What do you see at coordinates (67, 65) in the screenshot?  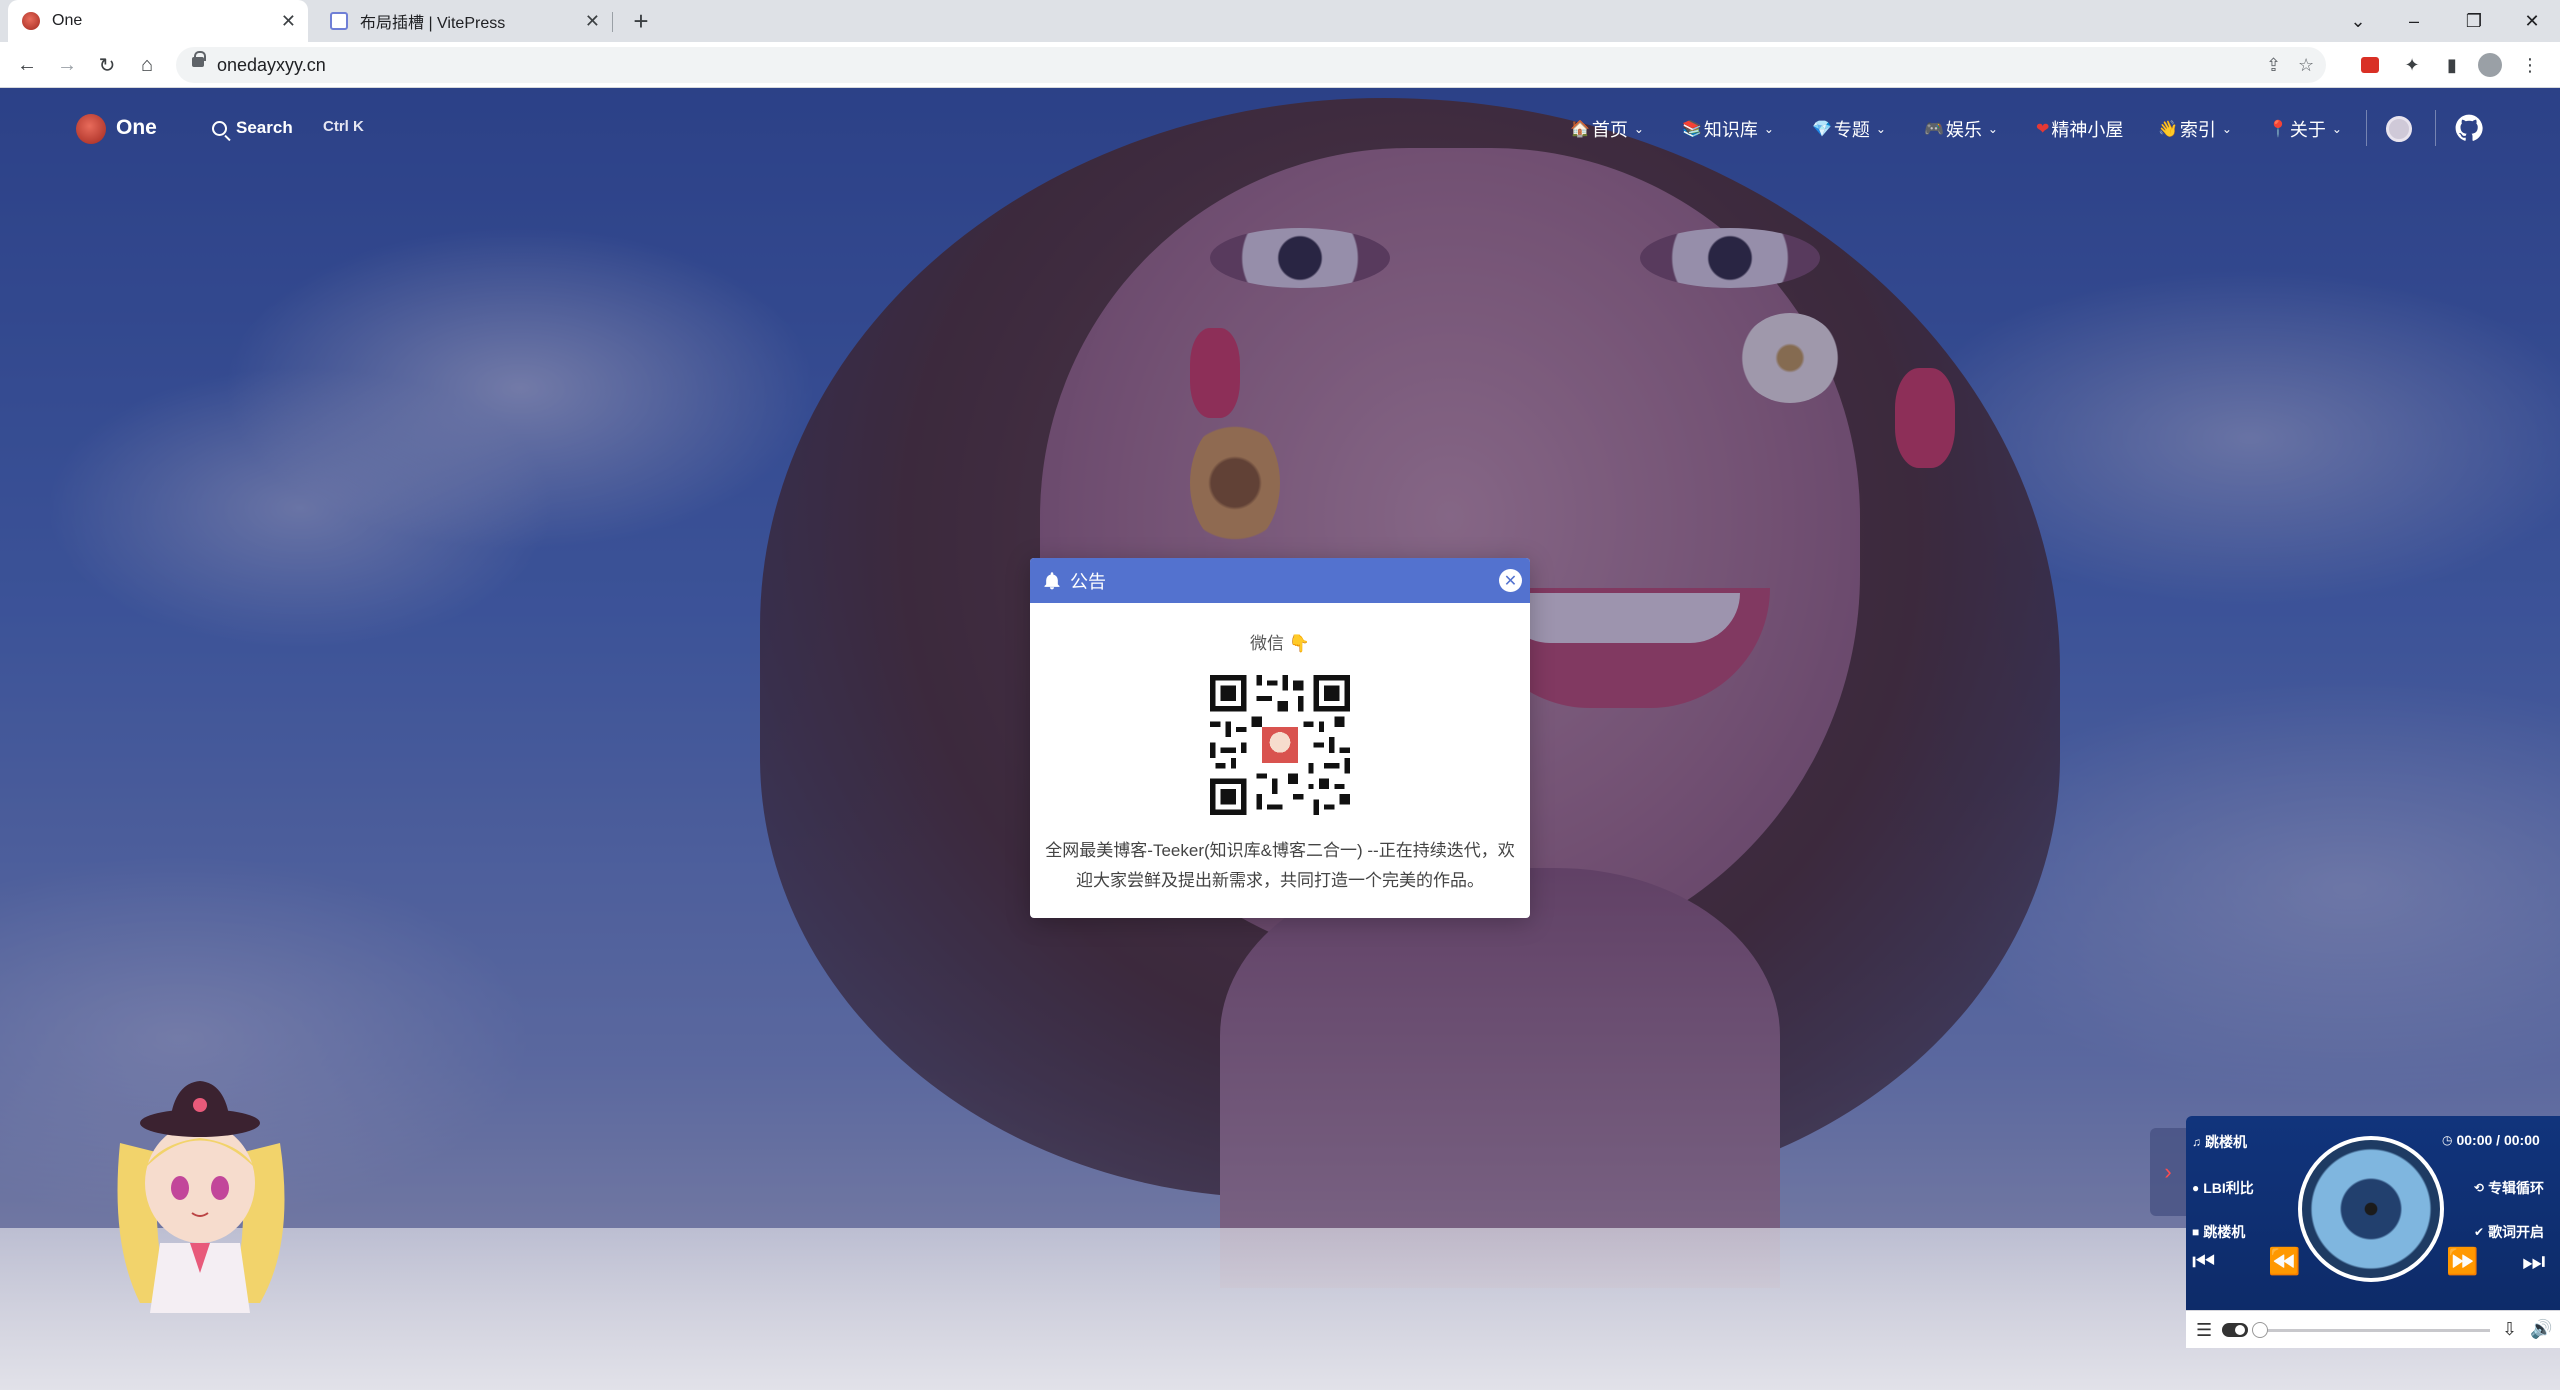 I see `forward-icon: →` at bounding box center [67, 65].